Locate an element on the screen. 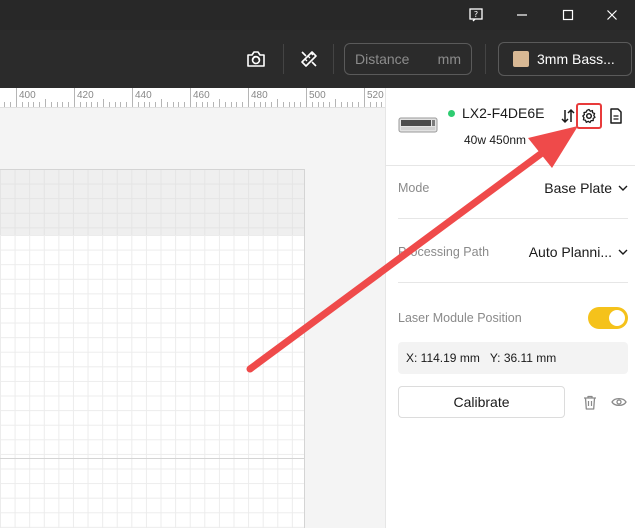  mode-select: Base Plate is located at coordinates (586, 188).